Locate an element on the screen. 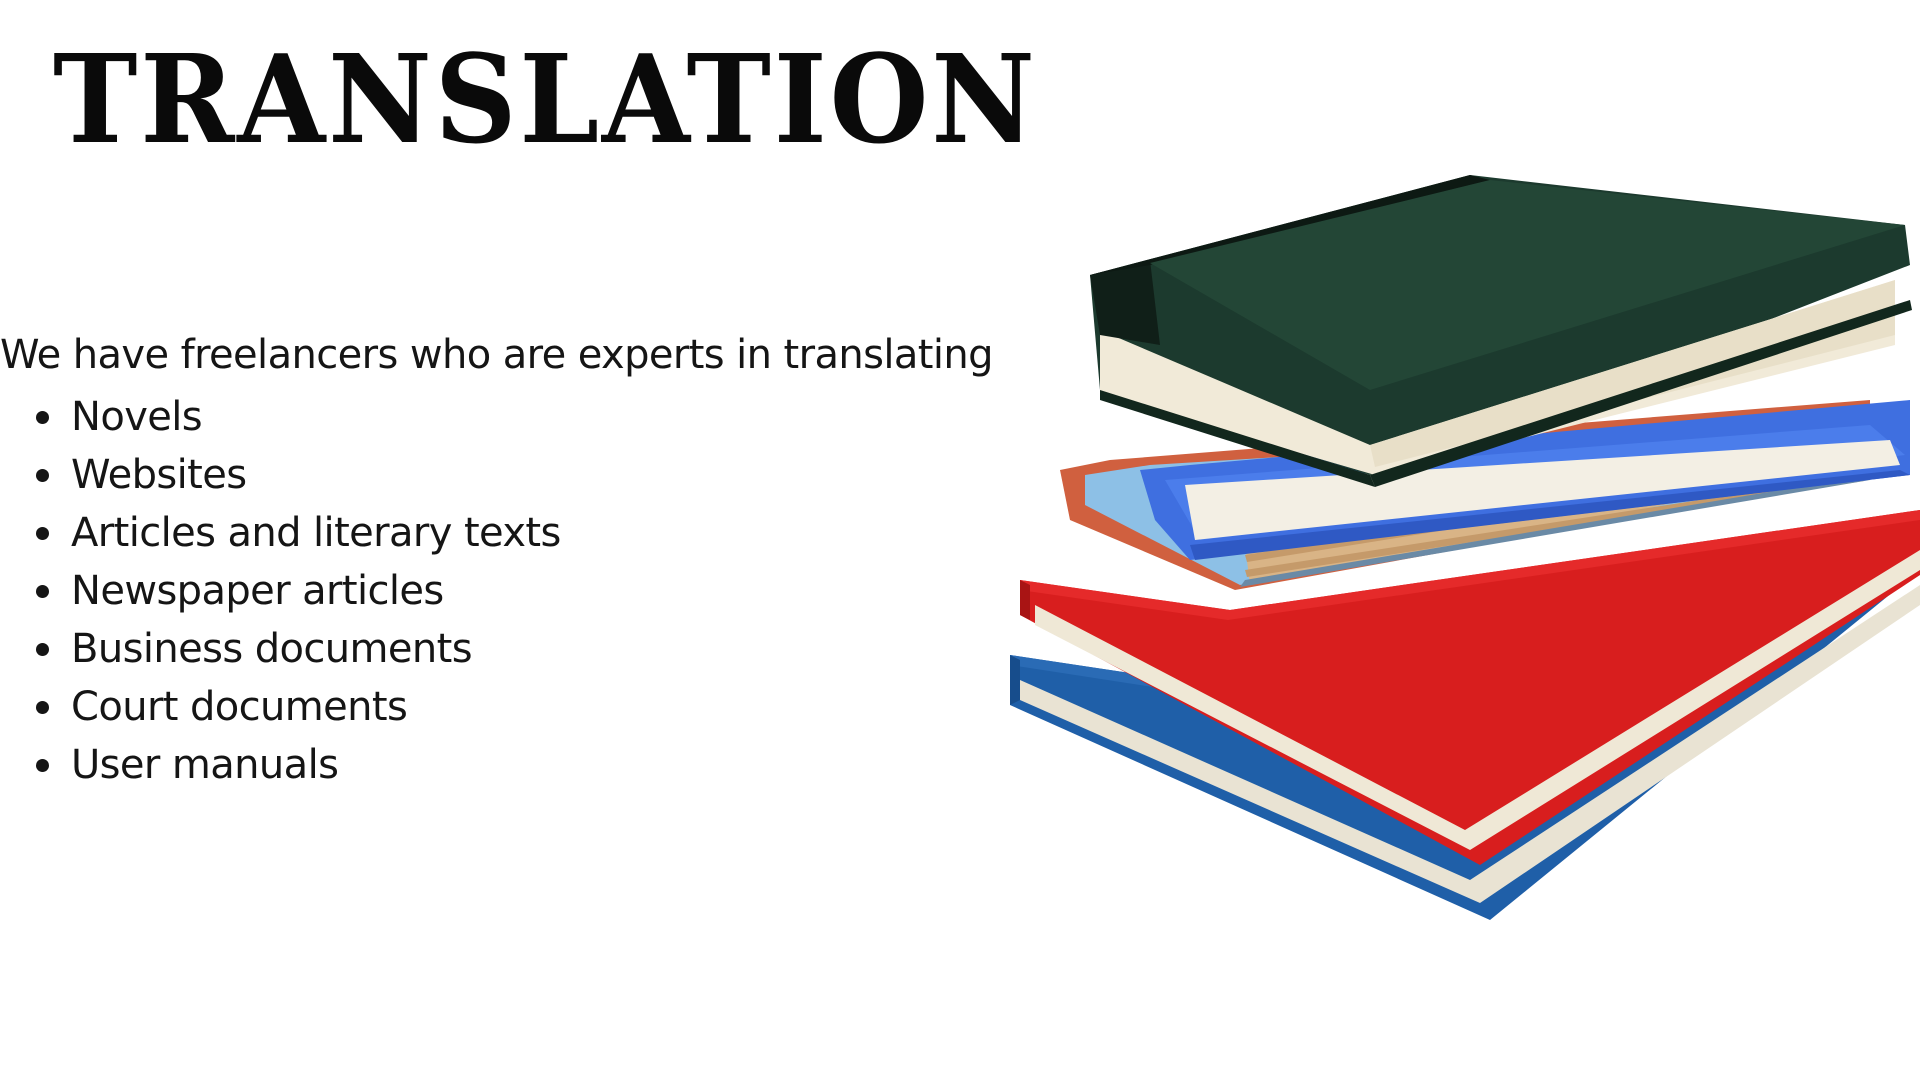 The image size is (1920, 1080). list-item: Articles and literary texts is located at coordinates (280, 533).